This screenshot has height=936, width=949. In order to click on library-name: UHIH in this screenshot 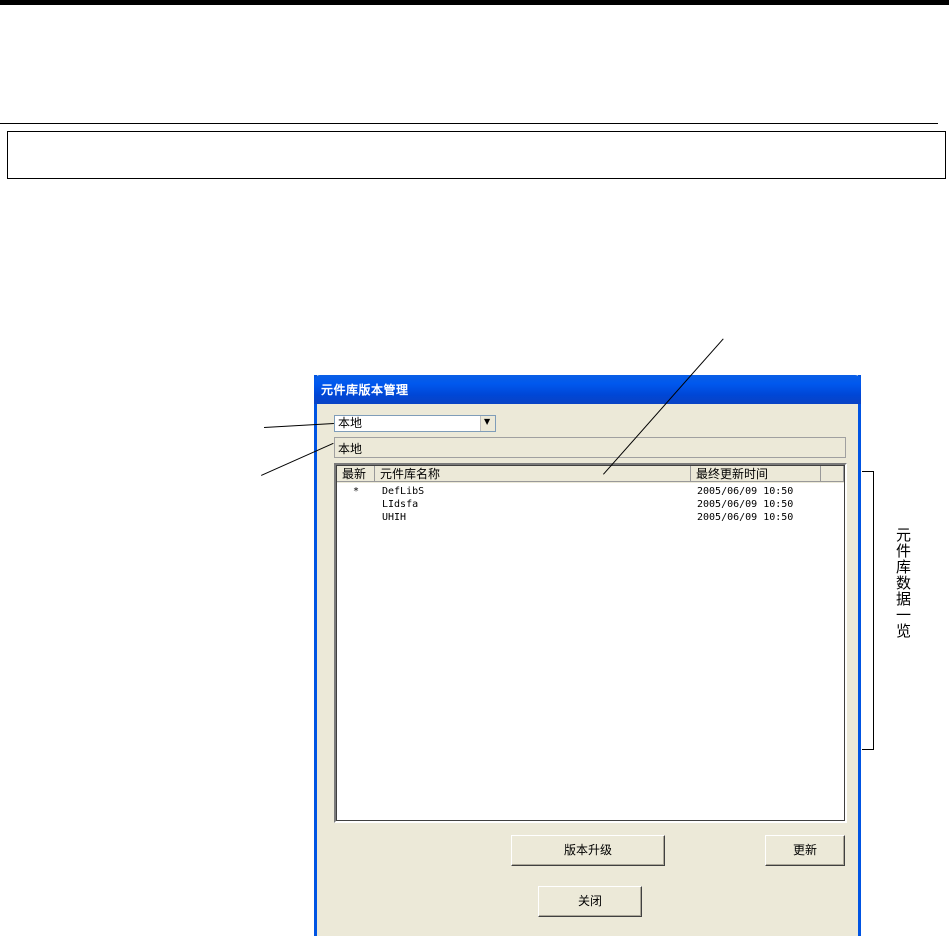, I will do `click(394, 517)`.